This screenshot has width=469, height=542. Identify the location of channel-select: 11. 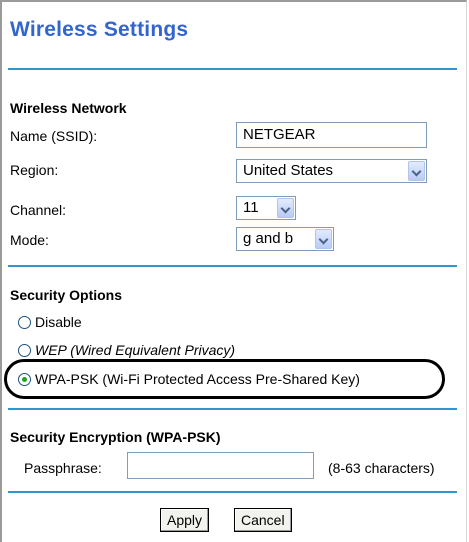
(266, 208).